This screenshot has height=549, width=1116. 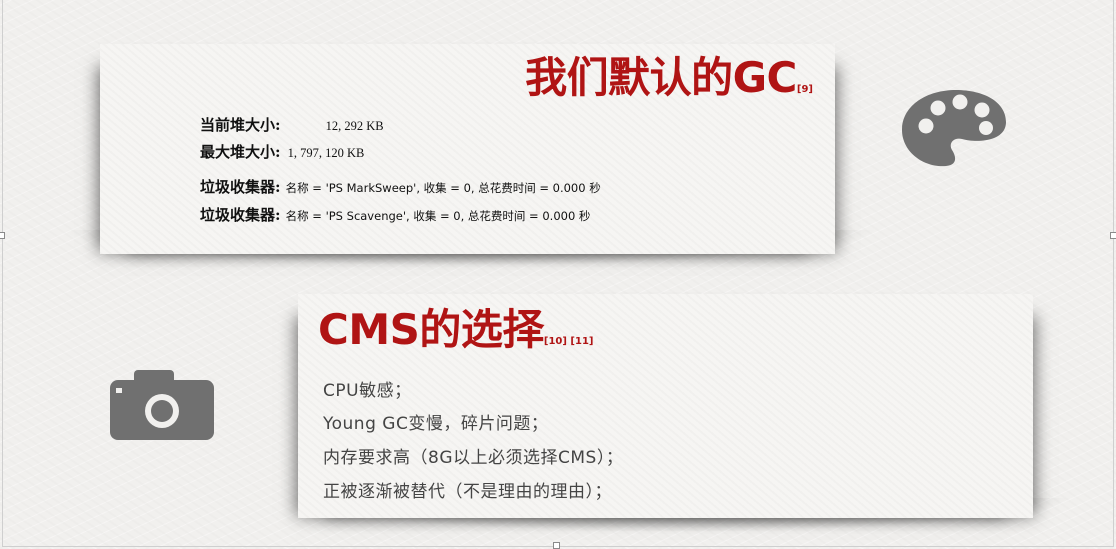 What do you see at coordinates (954, 128) in the screenshot?
I see `palette-icon` at bounding box center [954, 128].